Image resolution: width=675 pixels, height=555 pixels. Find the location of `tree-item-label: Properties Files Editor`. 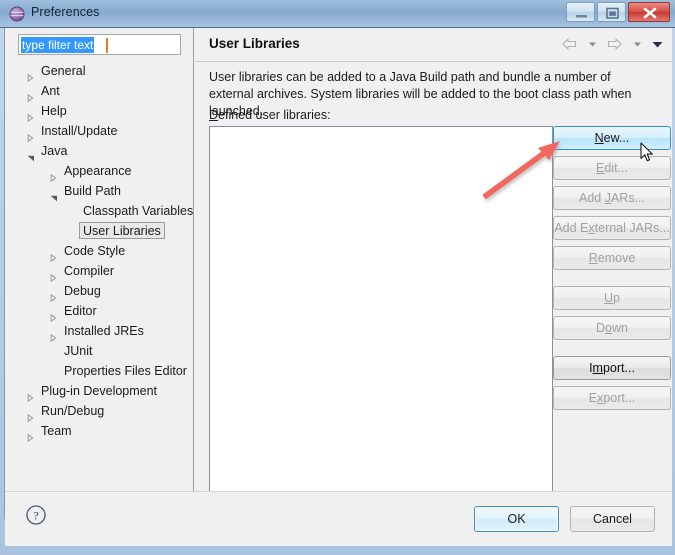

tree-item-label: Properties Files Editor is located at coordinates (125, 371).